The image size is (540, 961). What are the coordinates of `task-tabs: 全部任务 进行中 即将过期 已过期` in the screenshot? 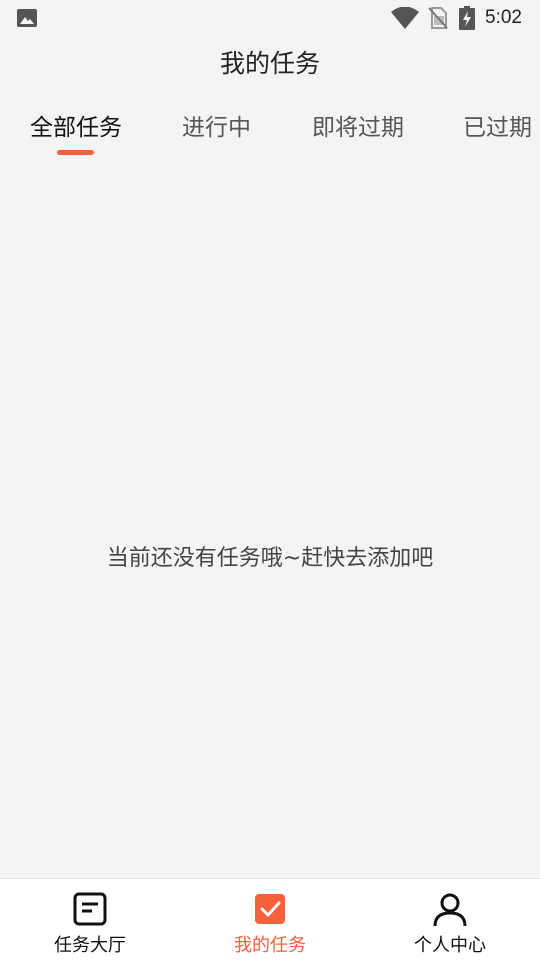 It's located at (270, 138).